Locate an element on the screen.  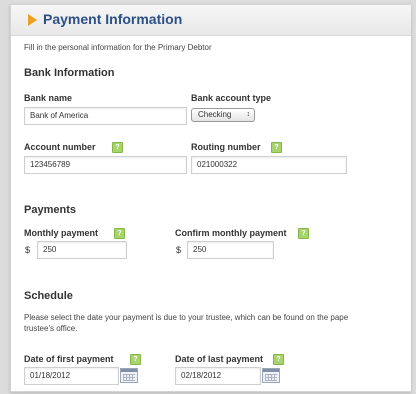
bank-name-label: Bank name is located at coordinates (48, 98).